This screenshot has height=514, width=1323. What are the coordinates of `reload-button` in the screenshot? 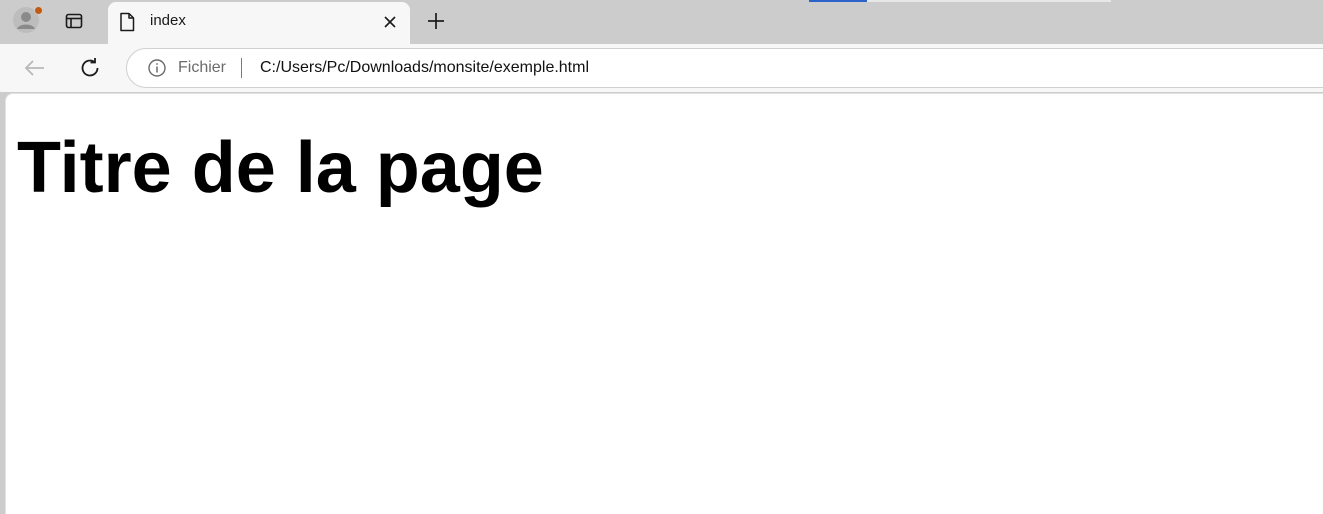 It's located at (90, 68).